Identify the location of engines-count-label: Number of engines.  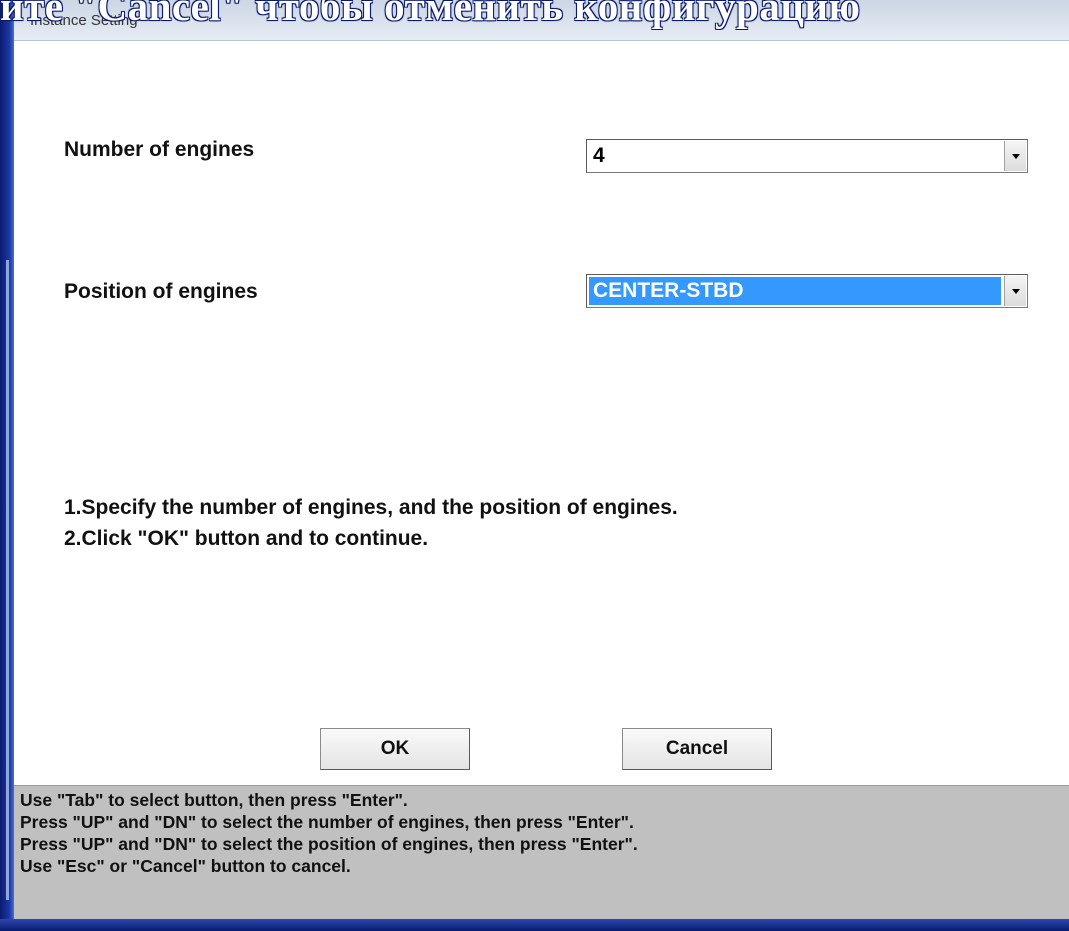
(159, 149).